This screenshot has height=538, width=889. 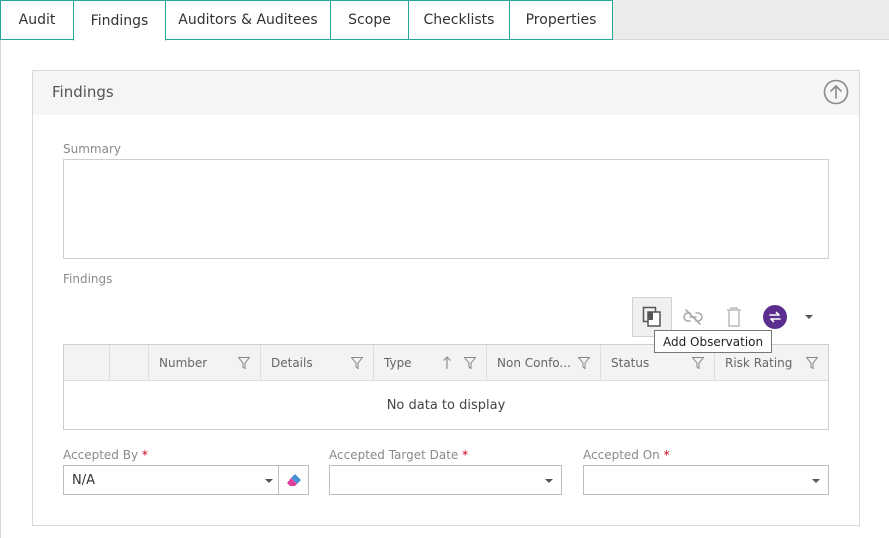 I want to click on clear-accepted-by-button, so click(x=294, y=480).